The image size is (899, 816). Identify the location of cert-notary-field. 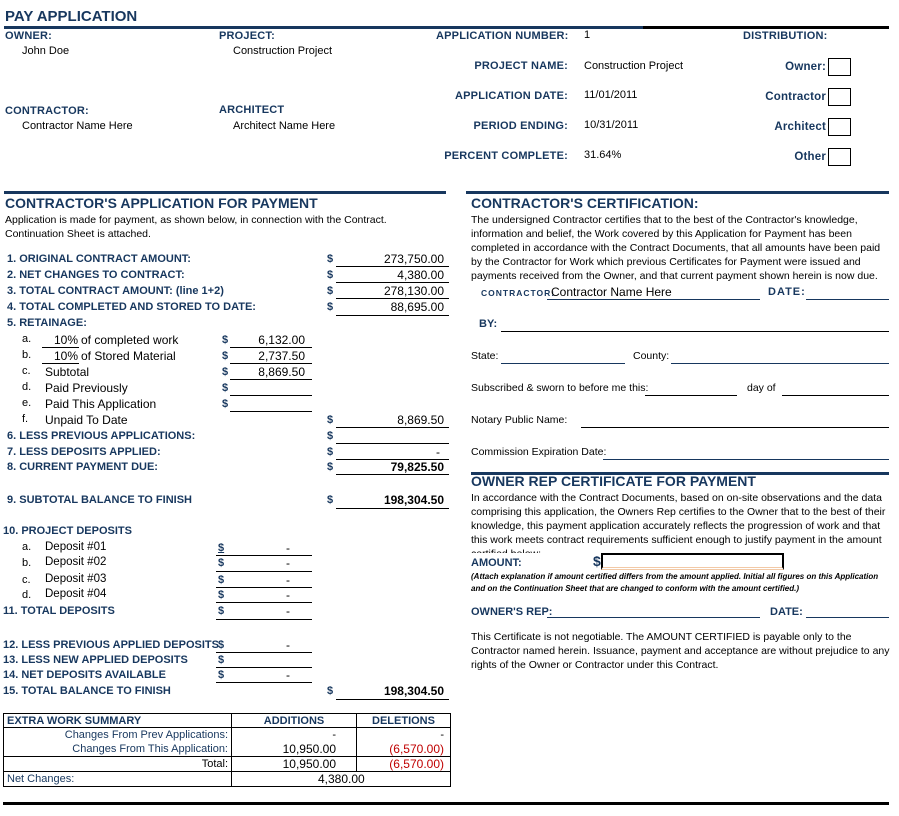
(735, 421).